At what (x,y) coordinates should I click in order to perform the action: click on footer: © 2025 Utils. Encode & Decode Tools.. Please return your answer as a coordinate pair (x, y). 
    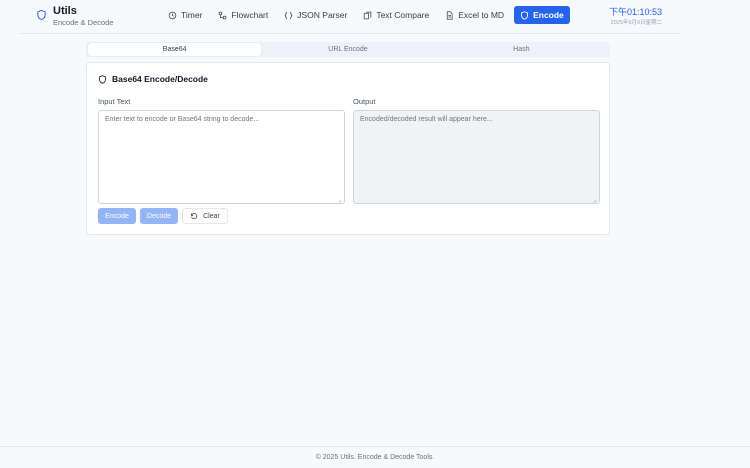
    Looking at the image, I should click on (375, 457).